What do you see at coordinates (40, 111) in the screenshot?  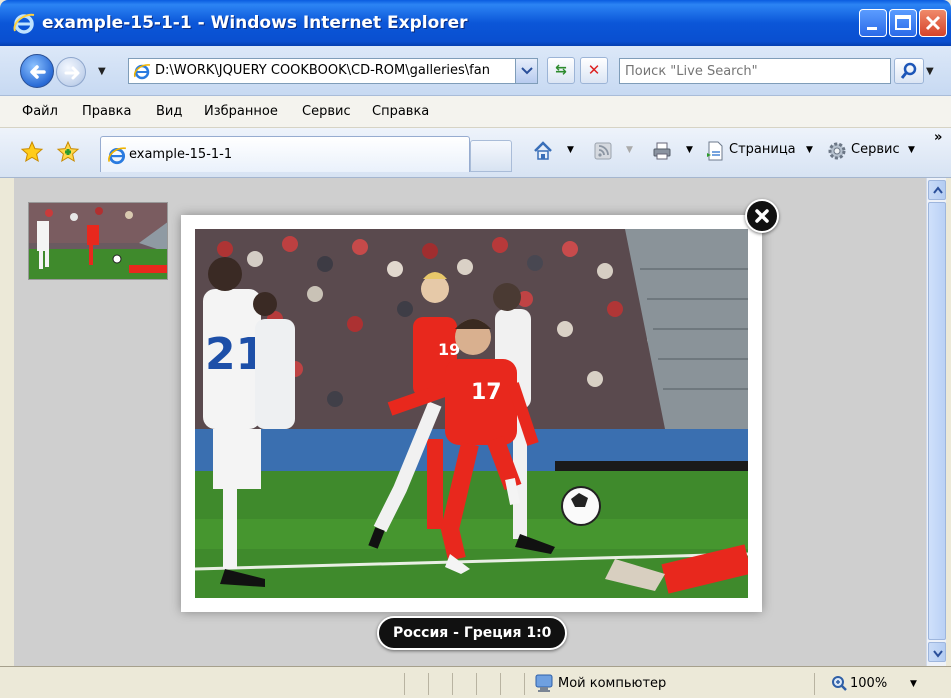 I see `menu-file: Файл` at bounding box center [40, 111].